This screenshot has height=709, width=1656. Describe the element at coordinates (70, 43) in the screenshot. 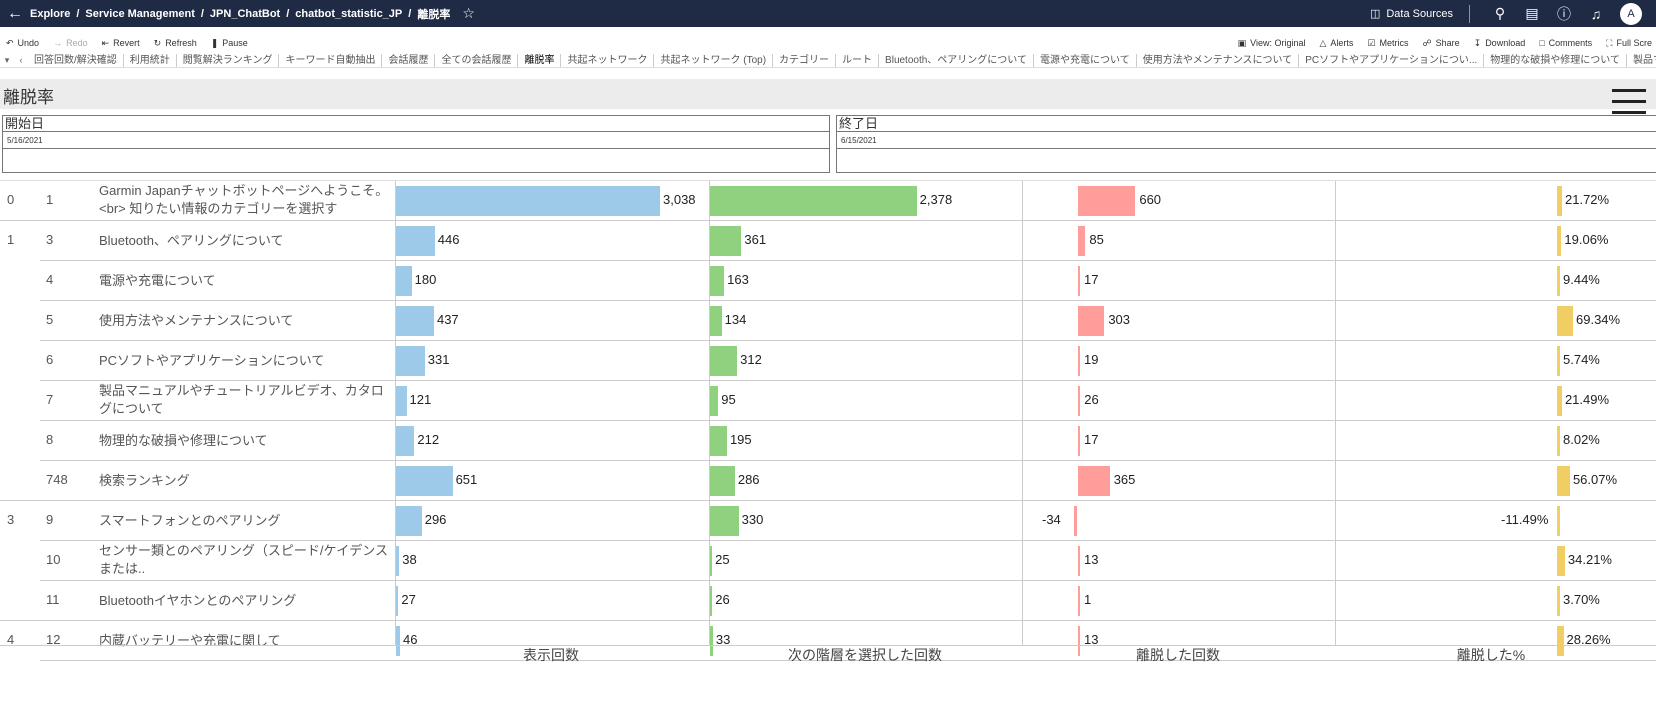

I see `redo-button: → Redo` at that location.